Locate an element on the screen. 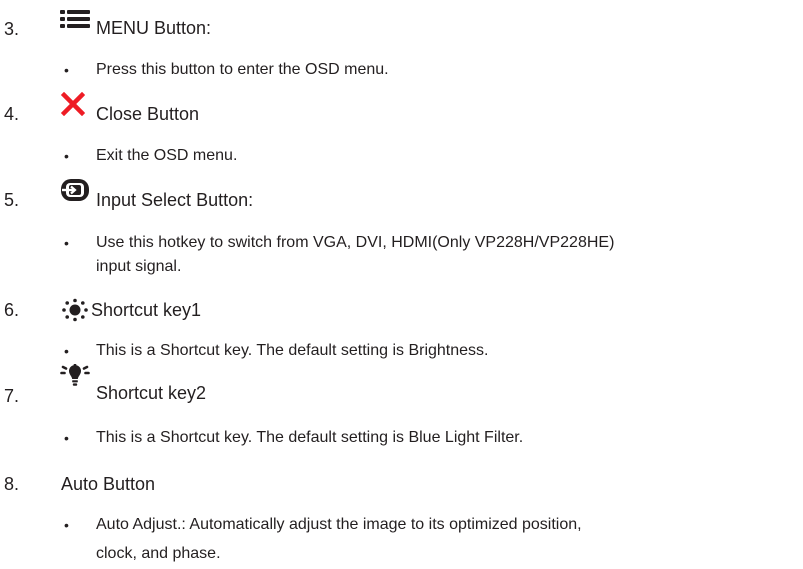 The height and width of the screenshot is (569, 803). item-number: 3. is located at coordinates (12, 29).